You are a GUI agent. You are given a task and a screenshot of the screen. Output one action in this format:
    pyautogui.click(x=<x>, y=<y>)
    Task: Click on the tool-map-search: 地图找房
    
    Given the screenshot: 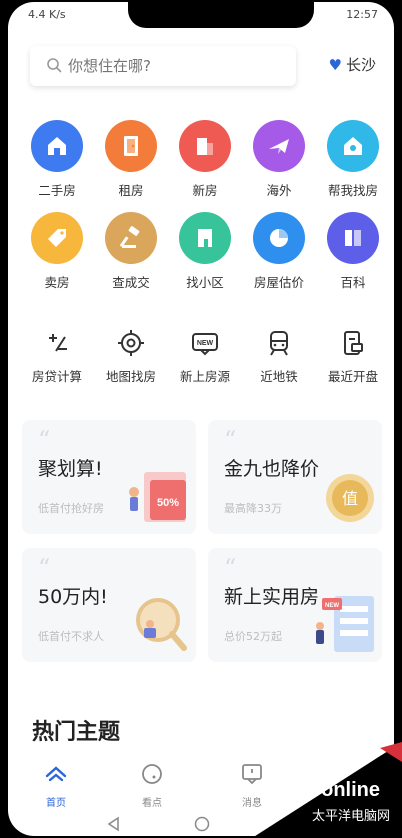 What is the action you would take?
    pyautogui.click(x=131, y=356)
    